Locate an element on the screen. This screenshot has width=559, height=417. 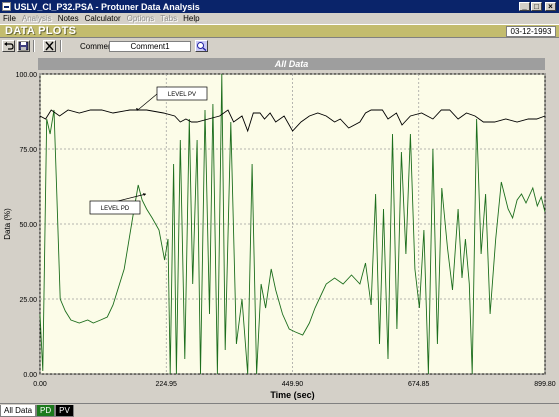
y-tick-label: 0.00 is located at coordinates (30, 375).